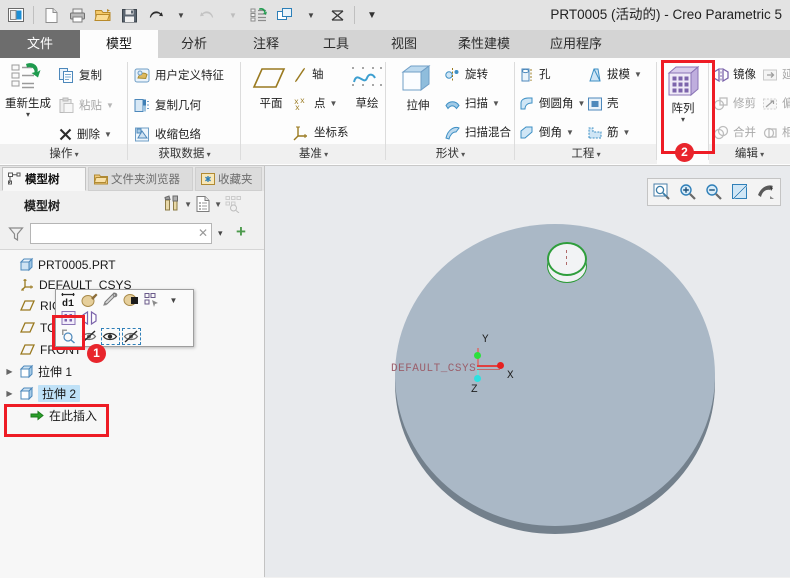  Describe the element at coordinates (241, 231) in the screenshot. I see `filter-add-icon: +` at that location.